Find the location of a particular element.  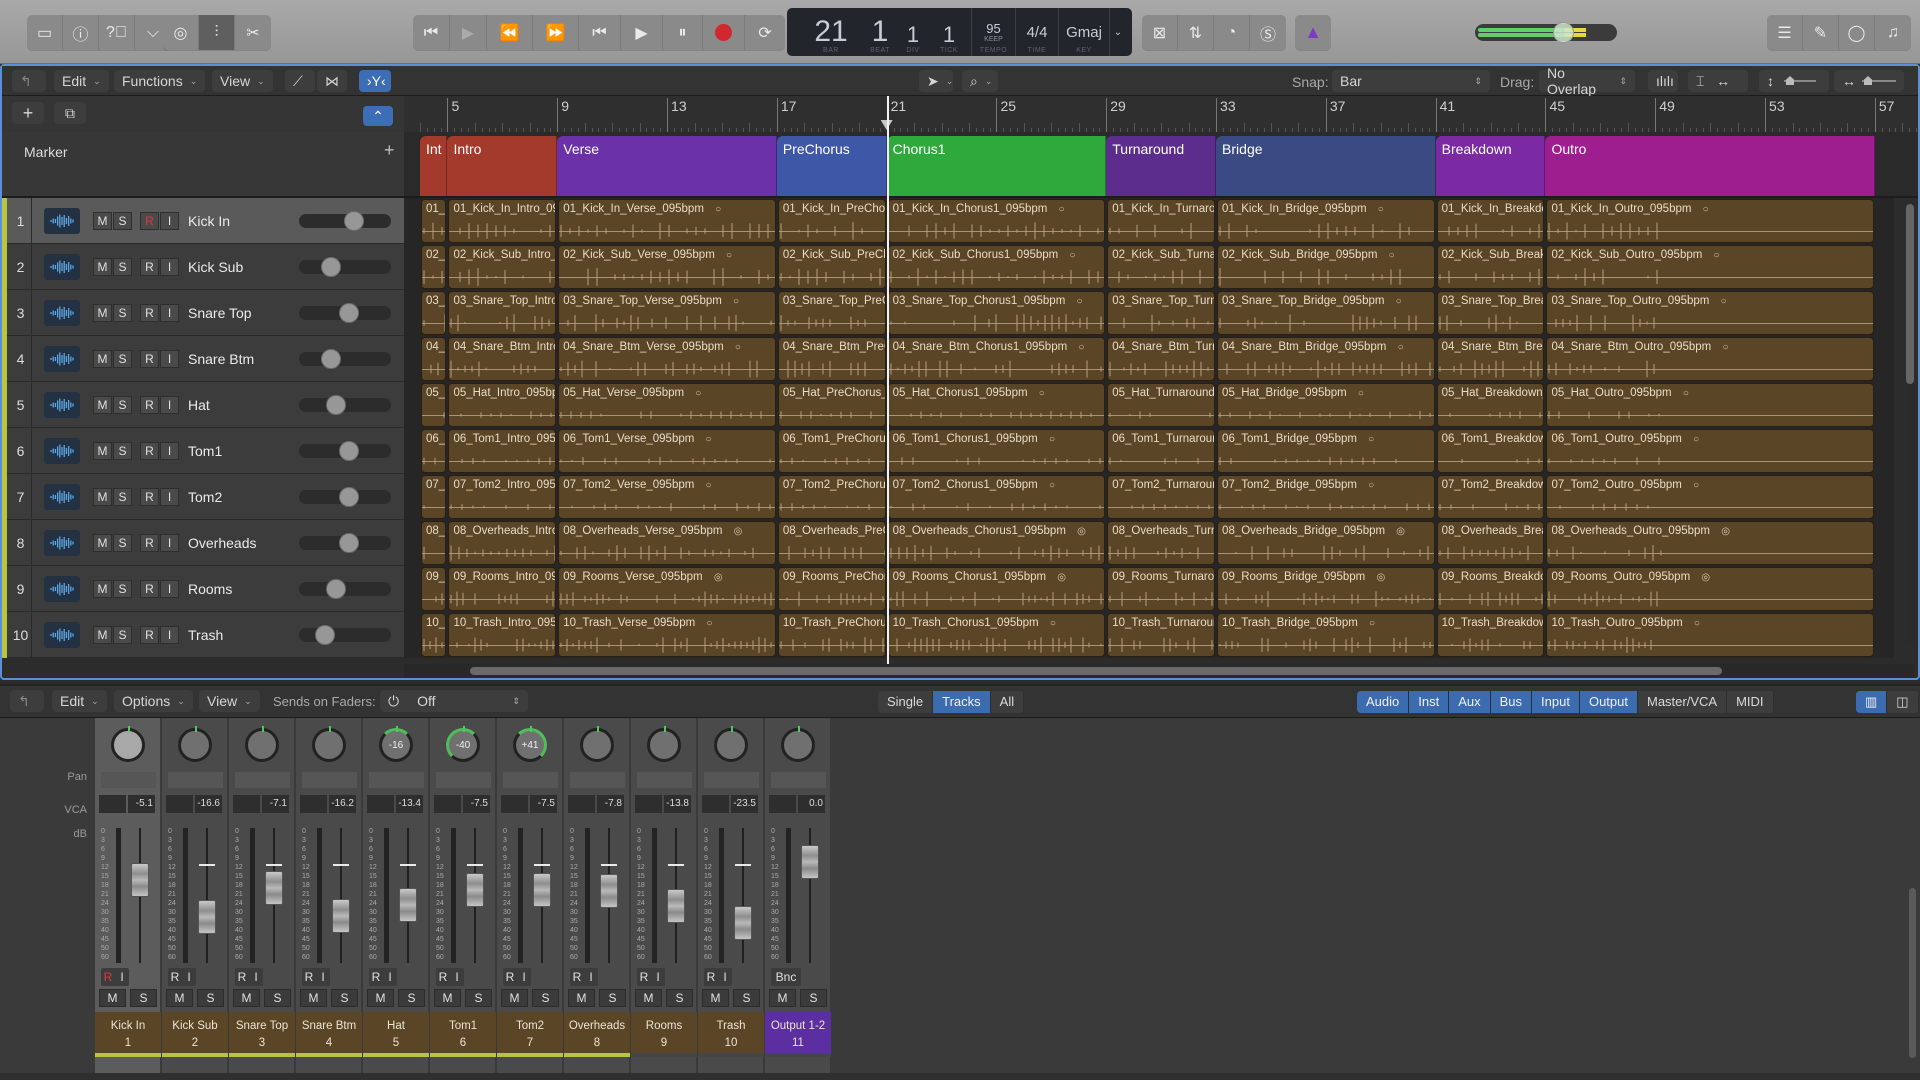

audio-region: 02_Kick_Sub_Bridge_095bpm ○ is located at coordinates (1326, 267).